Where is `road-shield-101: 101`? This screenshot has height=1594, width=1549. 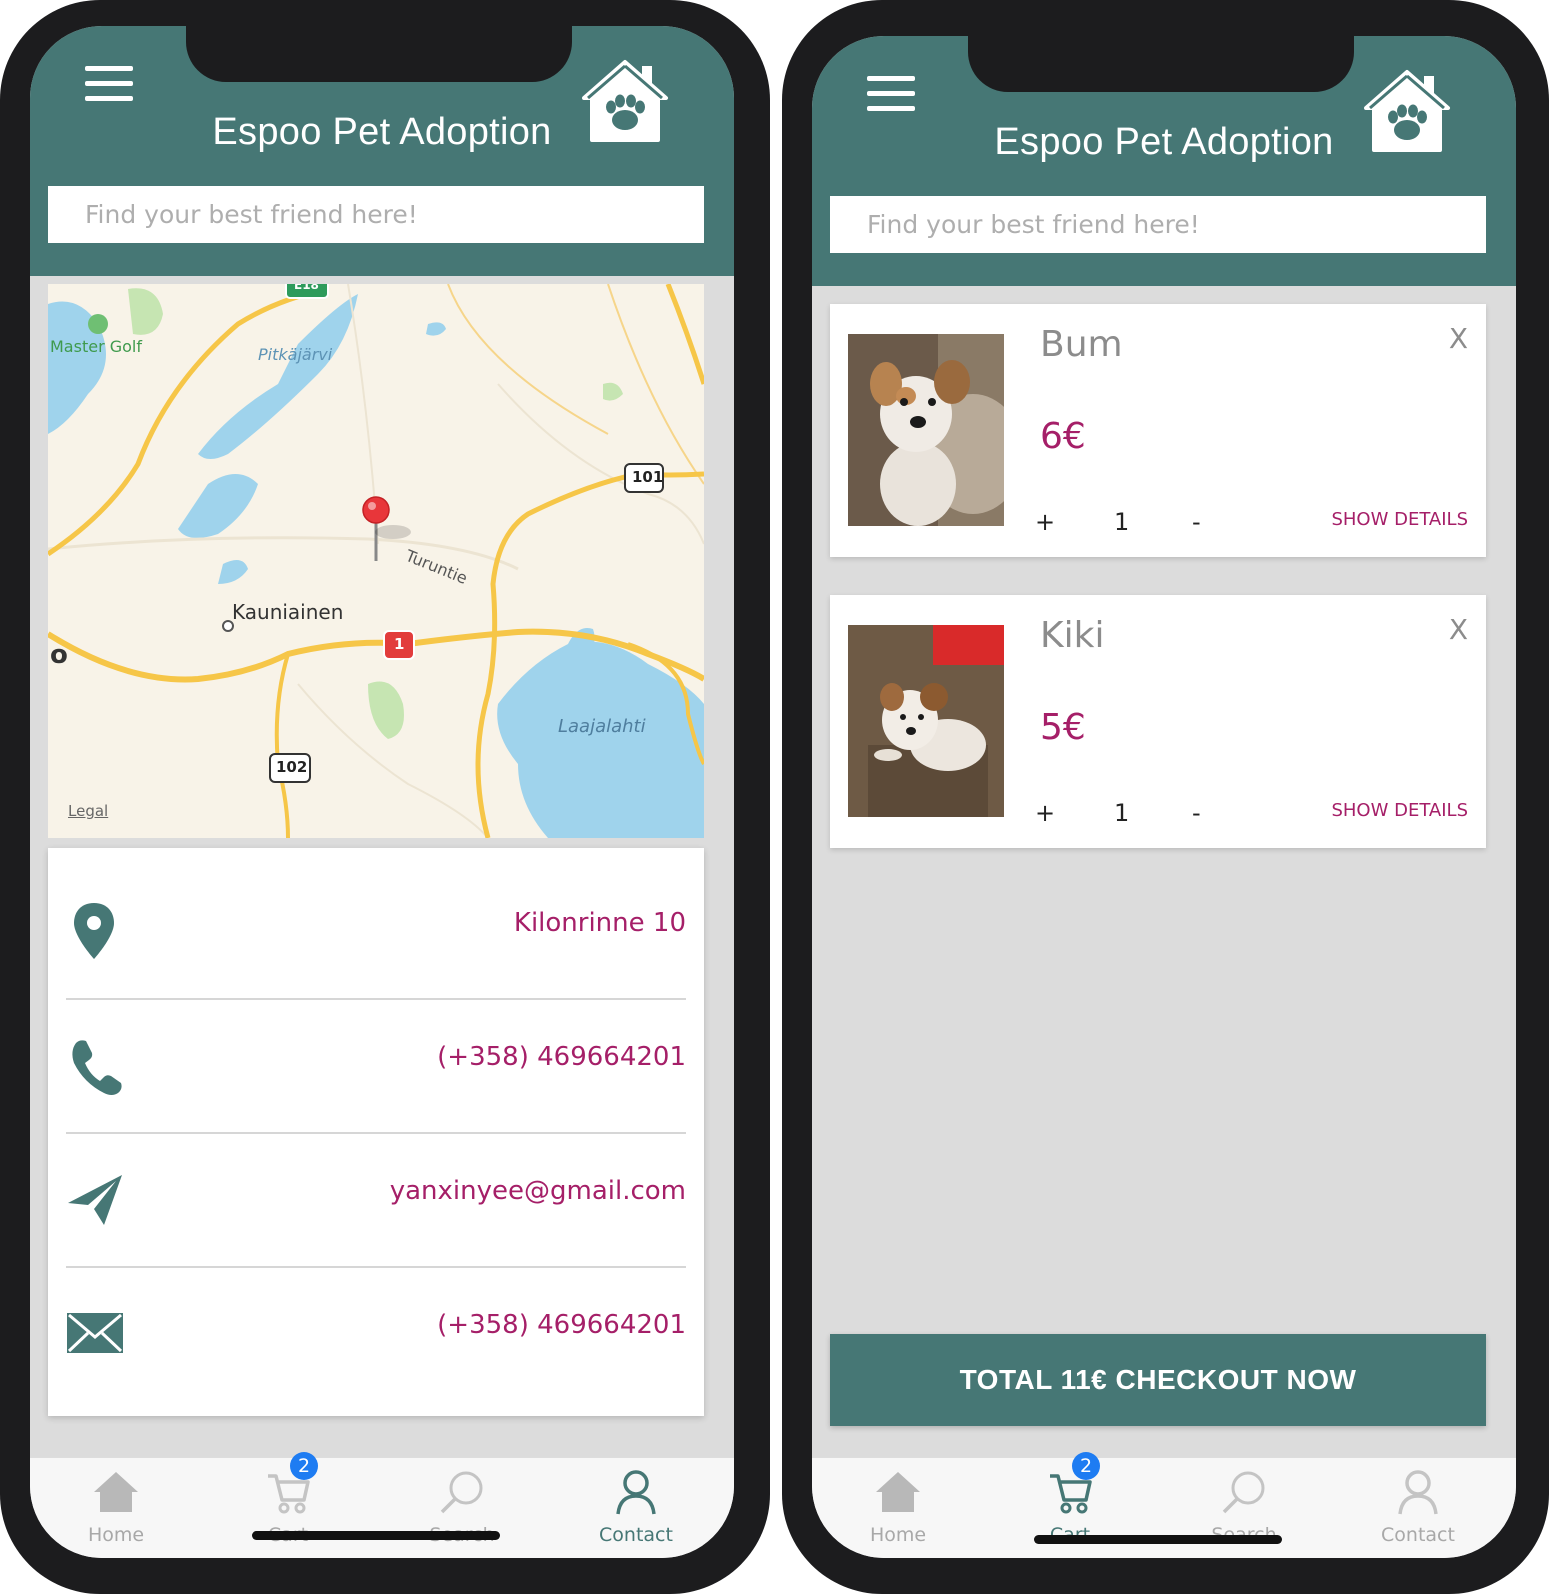
road-shield-101: 101 is located at coordinates (648, 477).